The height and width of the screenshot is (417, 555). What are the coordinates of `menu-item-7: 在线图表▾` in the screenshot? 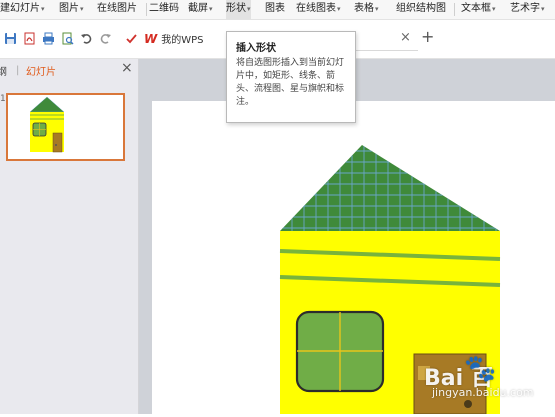 It's located at (318, 9).